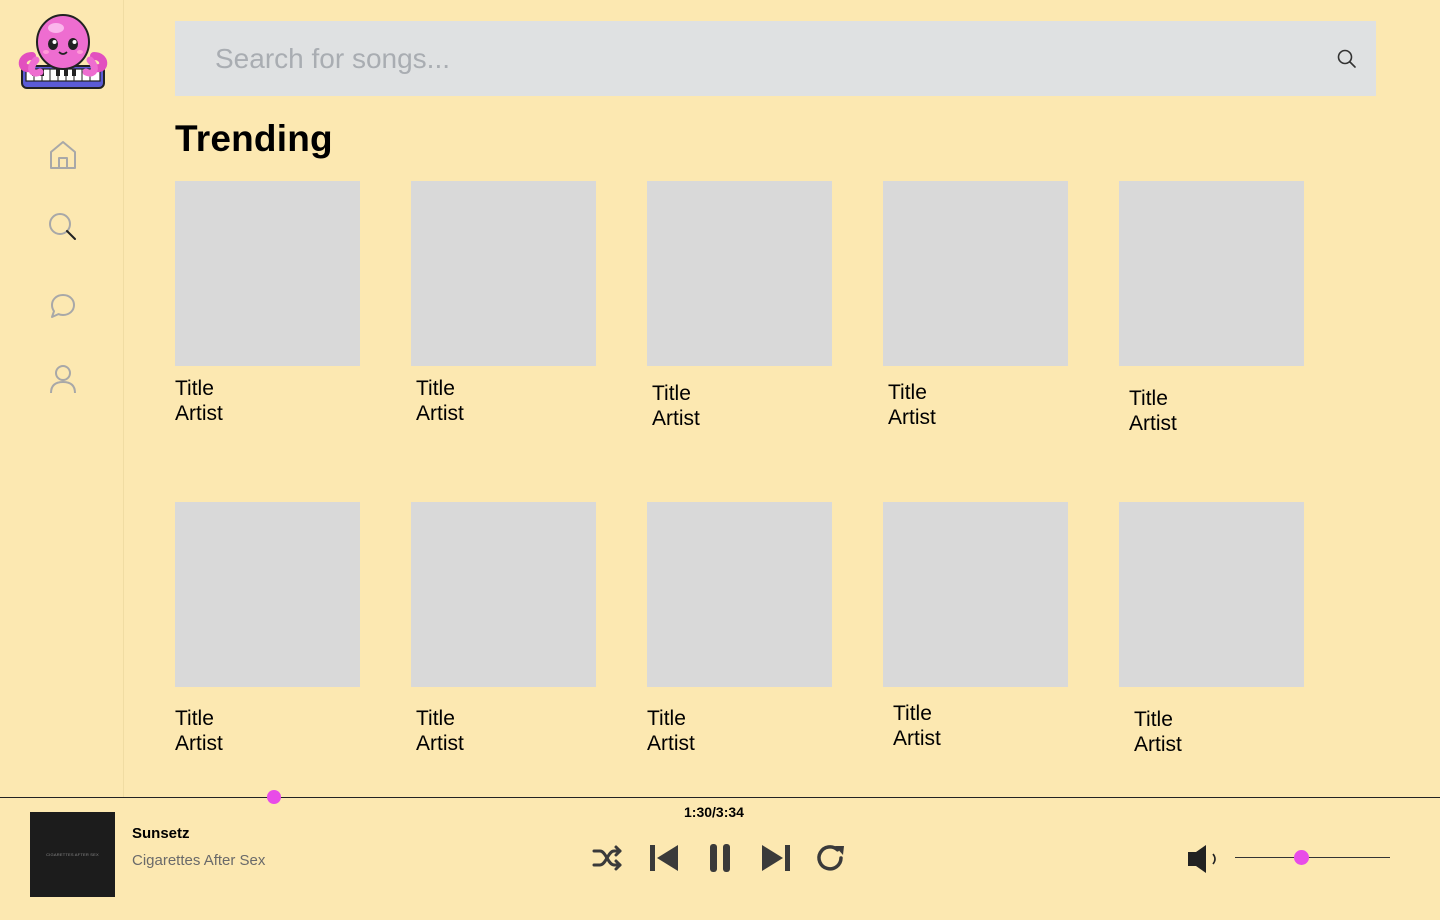  I want to click on previous-button, so click(664, 860).